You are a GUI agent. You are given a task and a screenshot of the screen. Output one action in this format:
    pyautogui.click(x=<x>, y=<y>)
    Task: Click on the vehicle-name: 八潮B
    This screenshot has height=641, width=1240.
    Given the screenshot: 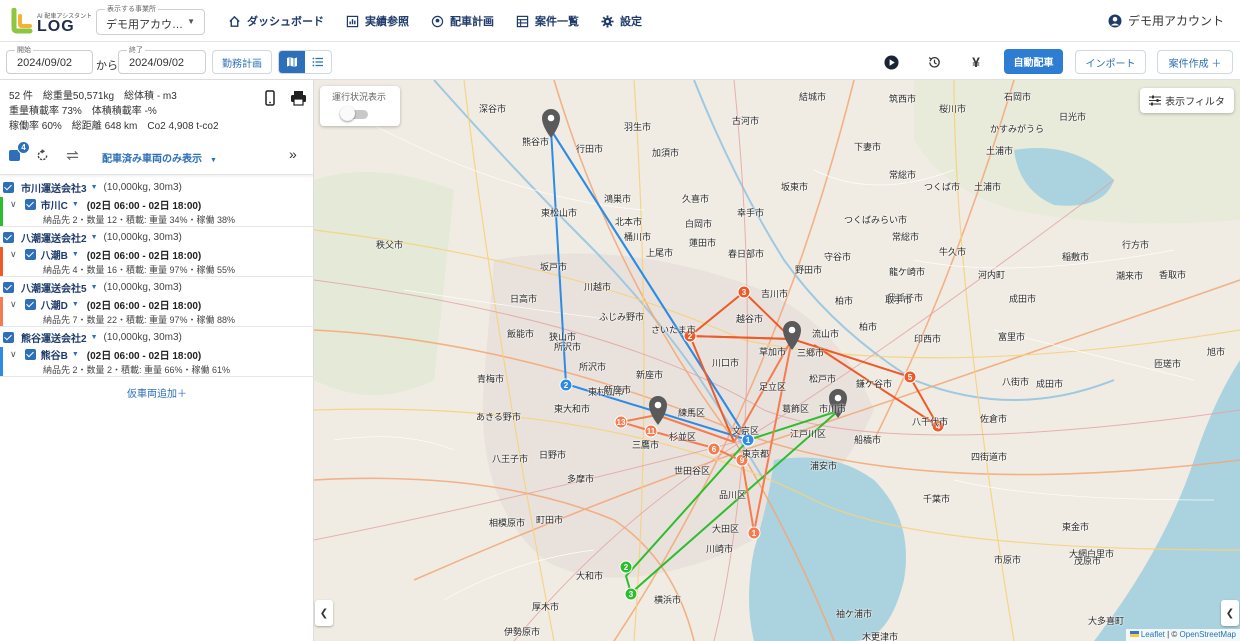 What is the action you would take?
    pyautogui.click(x=54, y=254)
    